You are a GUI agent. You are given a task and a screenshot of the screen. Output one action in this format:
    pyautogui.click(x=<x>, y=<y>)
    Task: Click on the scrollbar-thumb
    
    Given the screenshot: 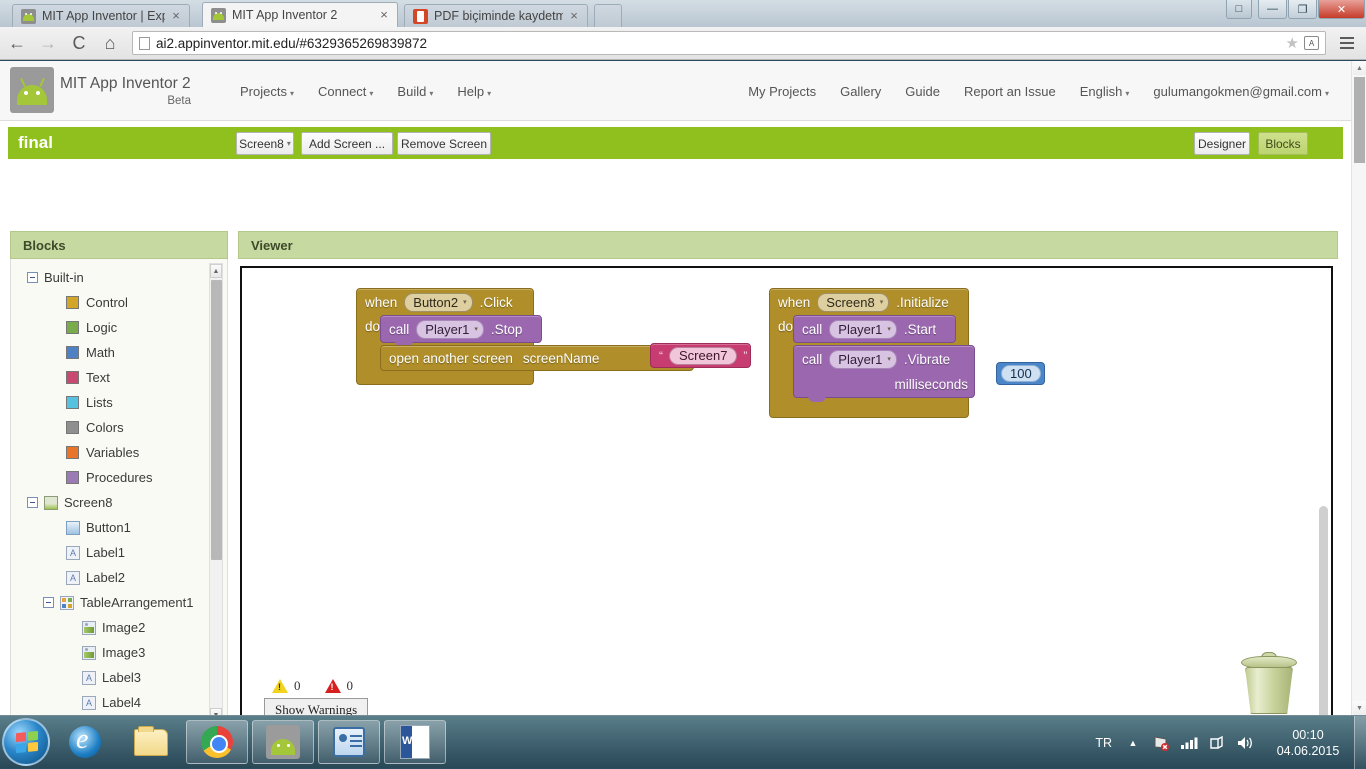 What is the action you would take?
    pyautogui.click(x=216, y=420)
    